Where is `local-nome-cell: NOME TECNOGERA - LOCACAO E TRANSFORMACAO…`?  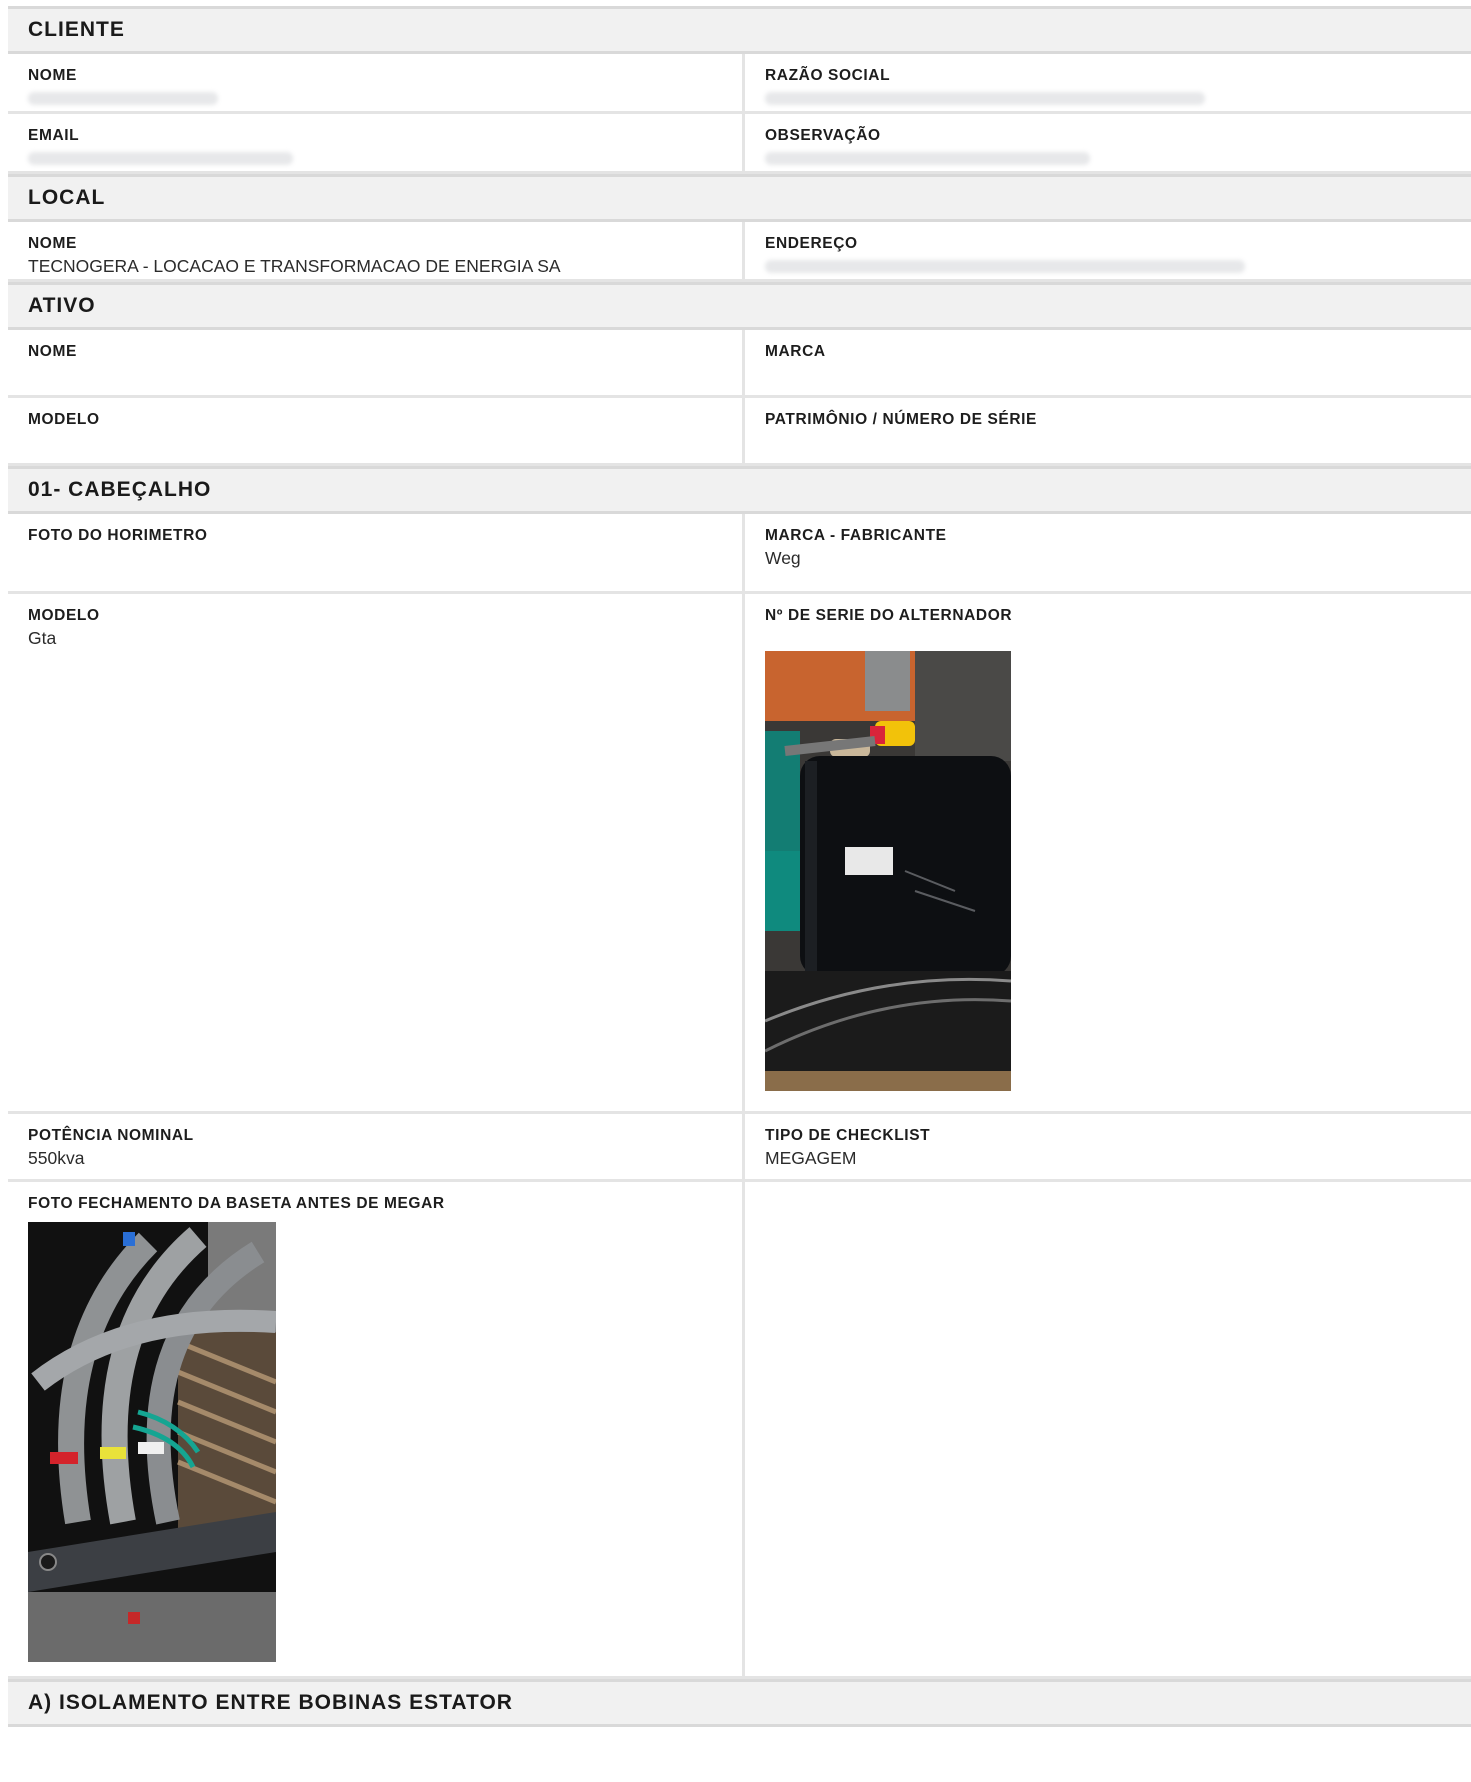 local-nome-cell: NOME TECNOGERA - LOCACAO E TRANSFORMACAO… is located at coordinates (376, 250).